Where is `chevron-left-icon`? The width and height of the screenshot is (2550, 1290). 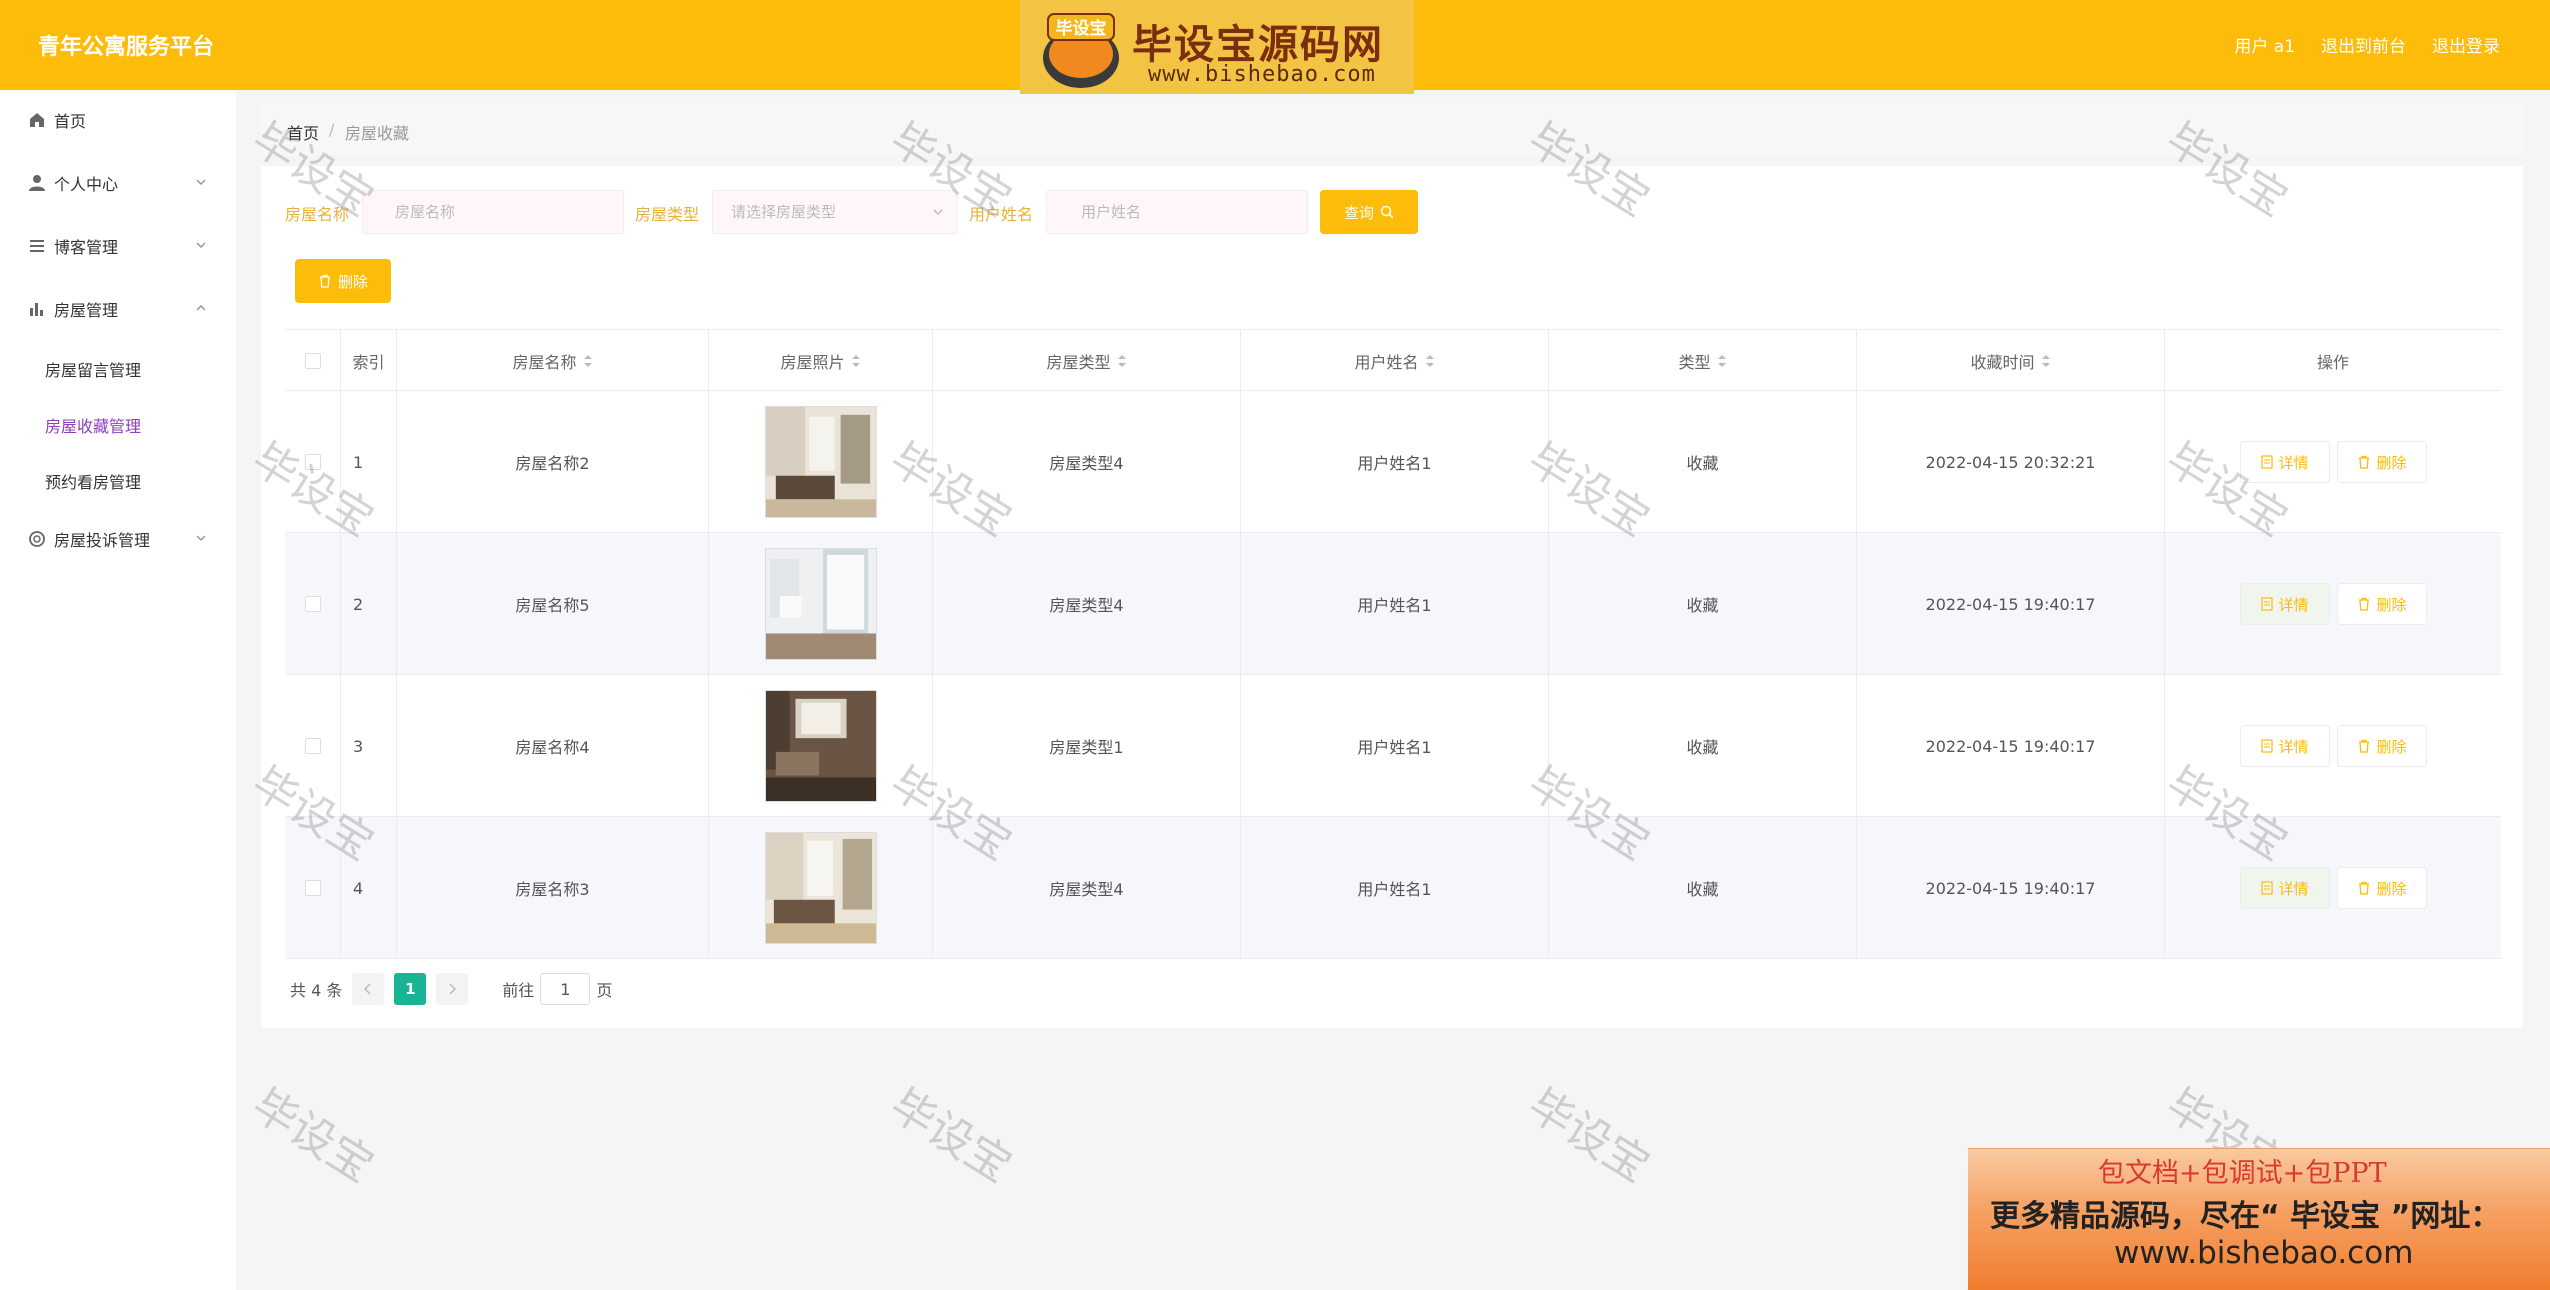 chevron-left-icon is located at coordinates (367, 989).